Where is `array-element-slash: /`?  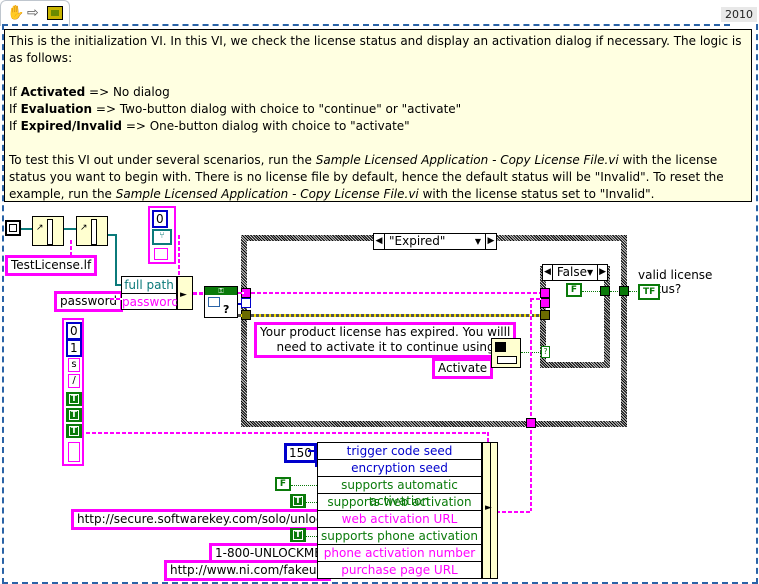
array-element-slash: / is located at coordinates (74, 381).